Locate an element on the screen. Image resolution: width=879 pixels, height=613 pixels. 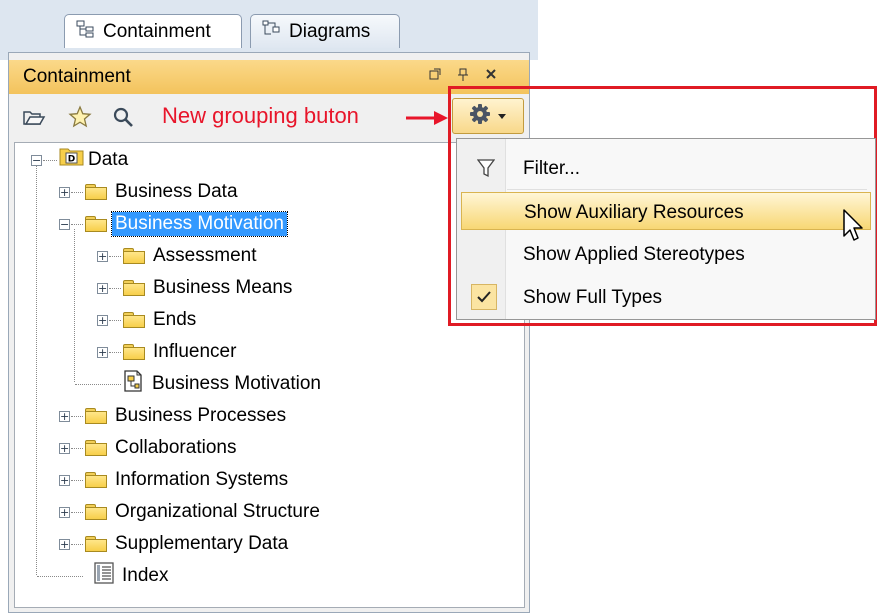
tree-node-label: Business Processes is located at coordinates (201, 415).